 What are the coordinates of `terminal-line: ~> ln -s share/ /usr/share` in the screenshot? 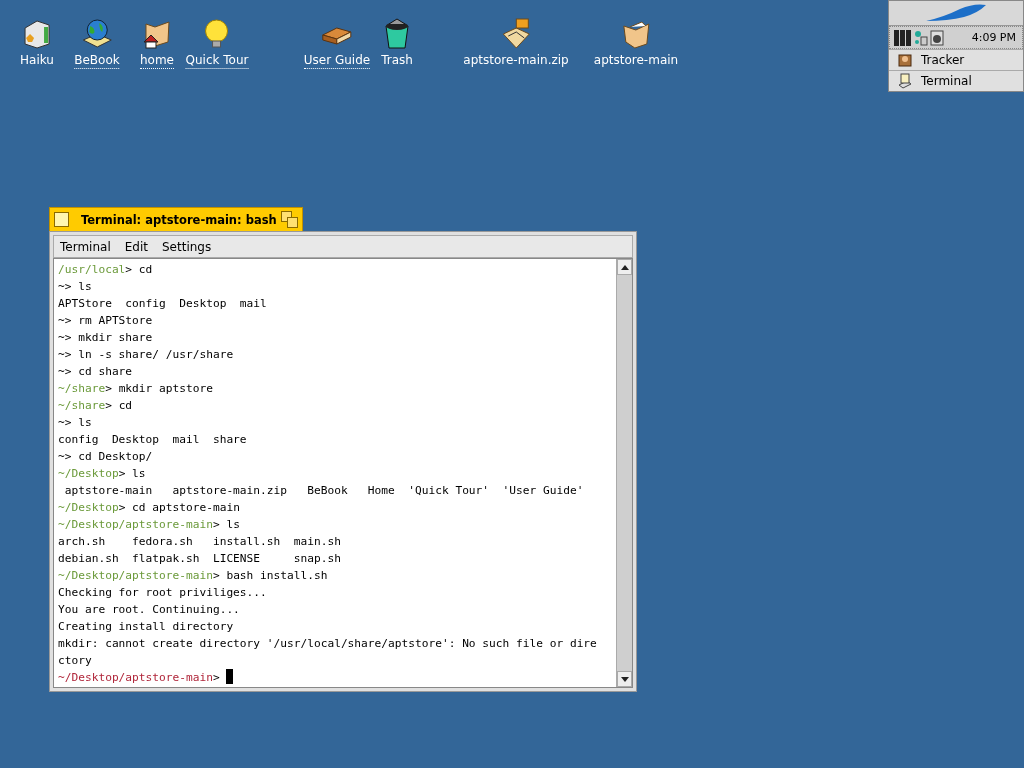 It's located at (146, 355).